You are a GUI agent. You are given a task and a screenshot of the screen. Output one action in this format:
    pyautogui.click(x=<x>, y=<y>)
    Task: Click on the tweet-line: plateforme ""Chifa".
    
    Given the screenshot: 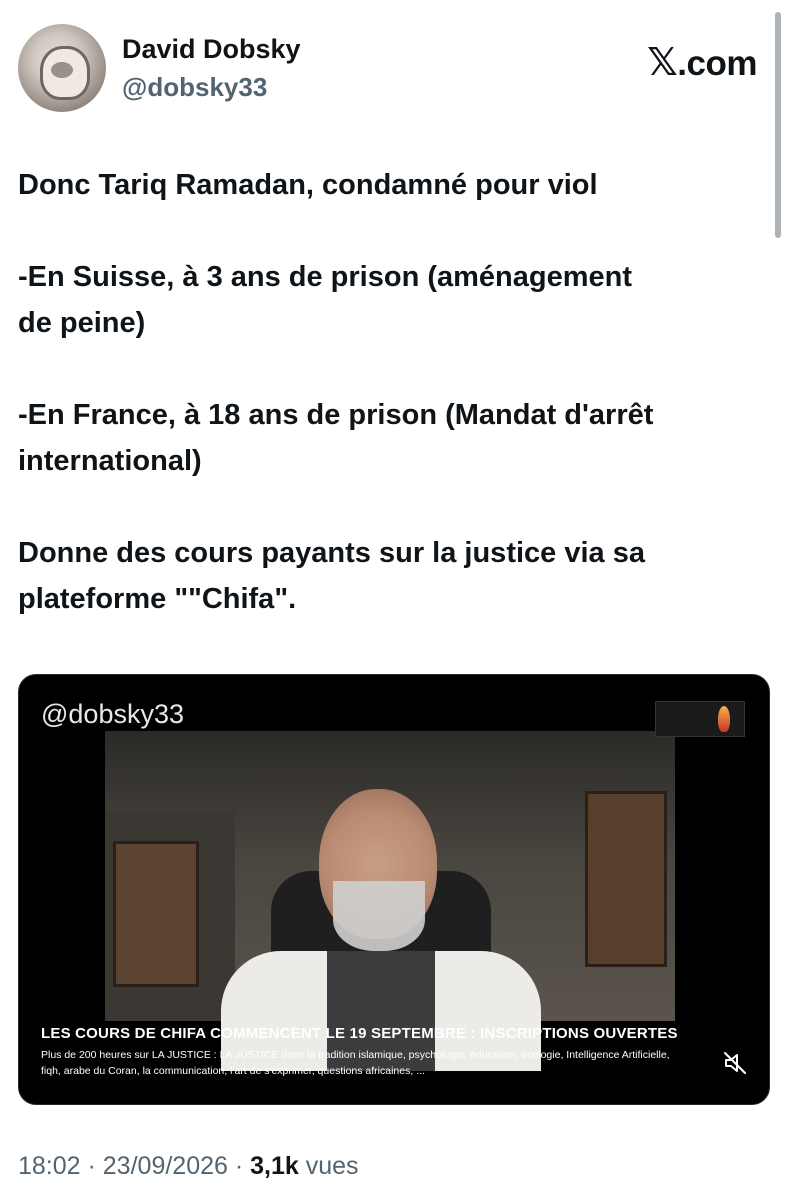 What is the action you would take?
    pyautogui.click(x=157, y=599)
    